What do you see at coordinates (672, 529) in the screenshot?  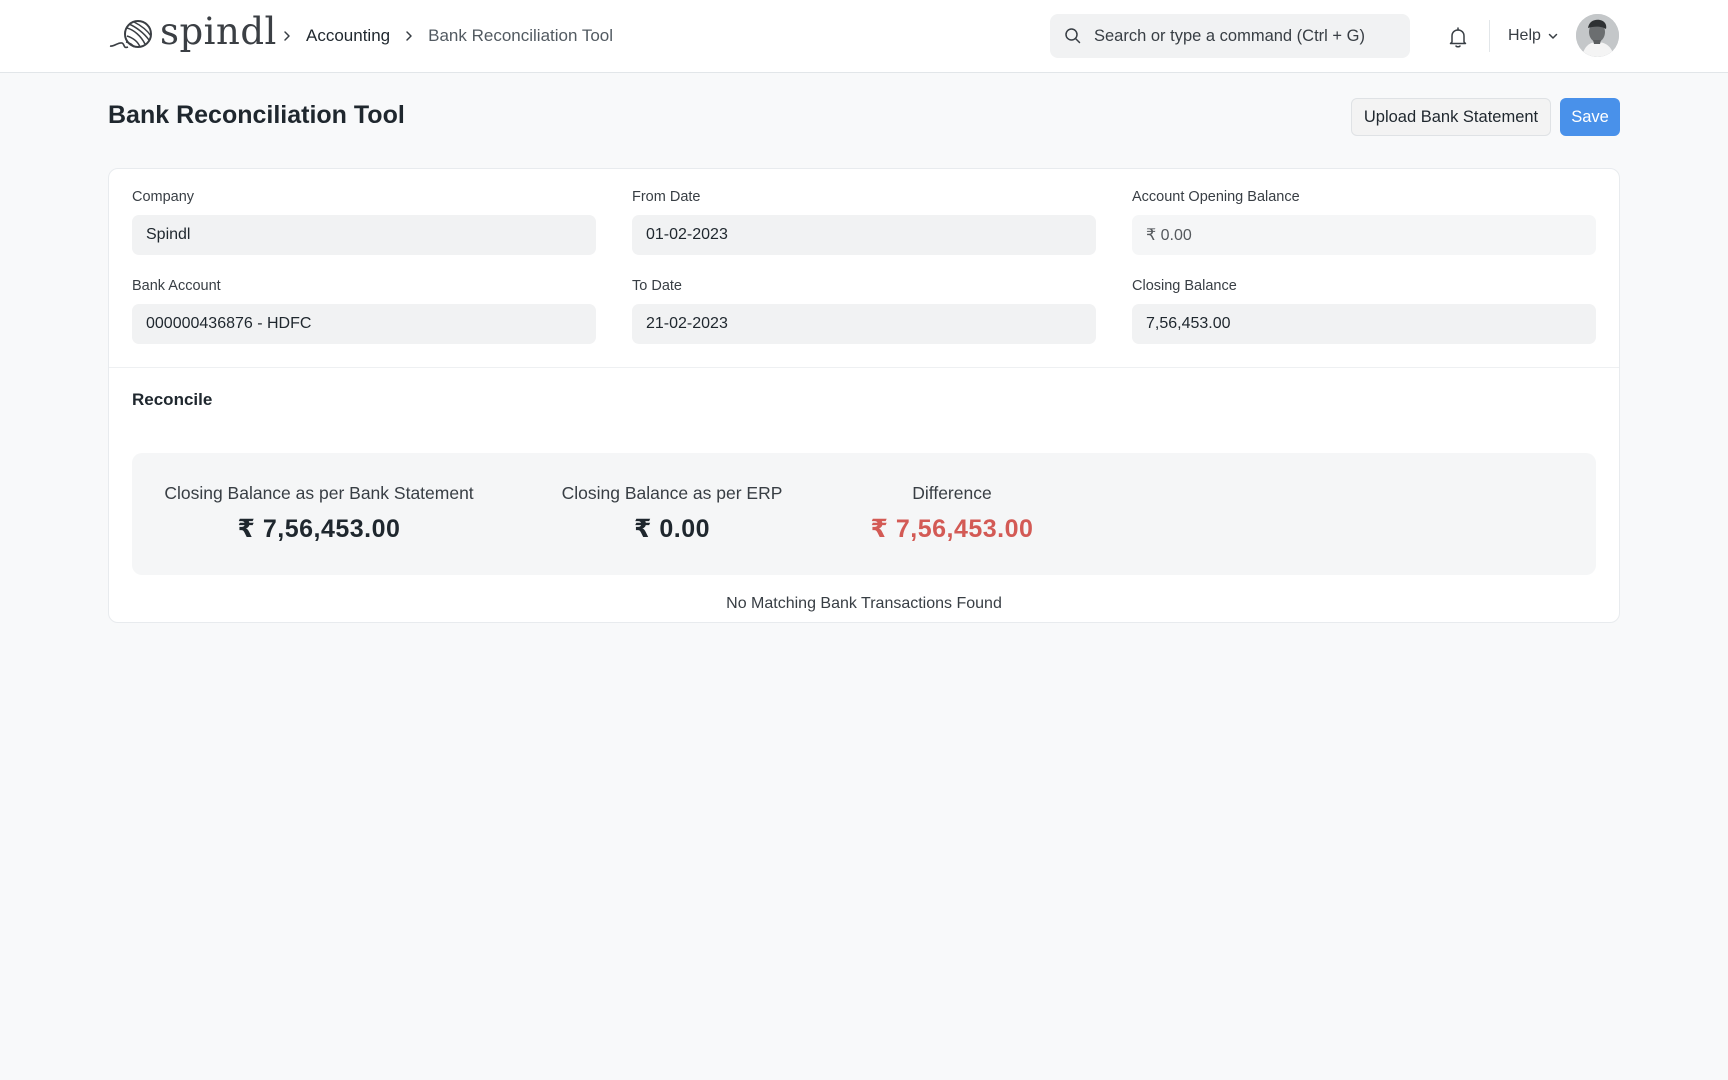 I see `stat-value: ₹ 0.00` at bounding box center [672, 529].